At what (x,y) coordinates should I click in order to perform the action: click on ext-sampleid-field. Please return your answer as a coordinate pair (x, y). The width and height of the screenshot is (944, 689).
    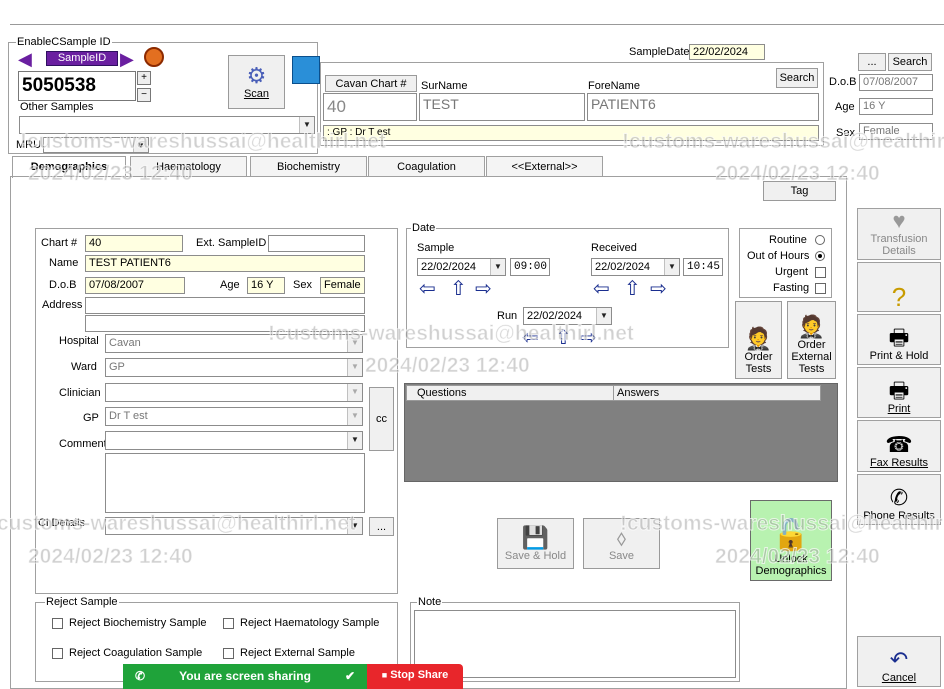
    Looking at the image, I should click on (316, 243).